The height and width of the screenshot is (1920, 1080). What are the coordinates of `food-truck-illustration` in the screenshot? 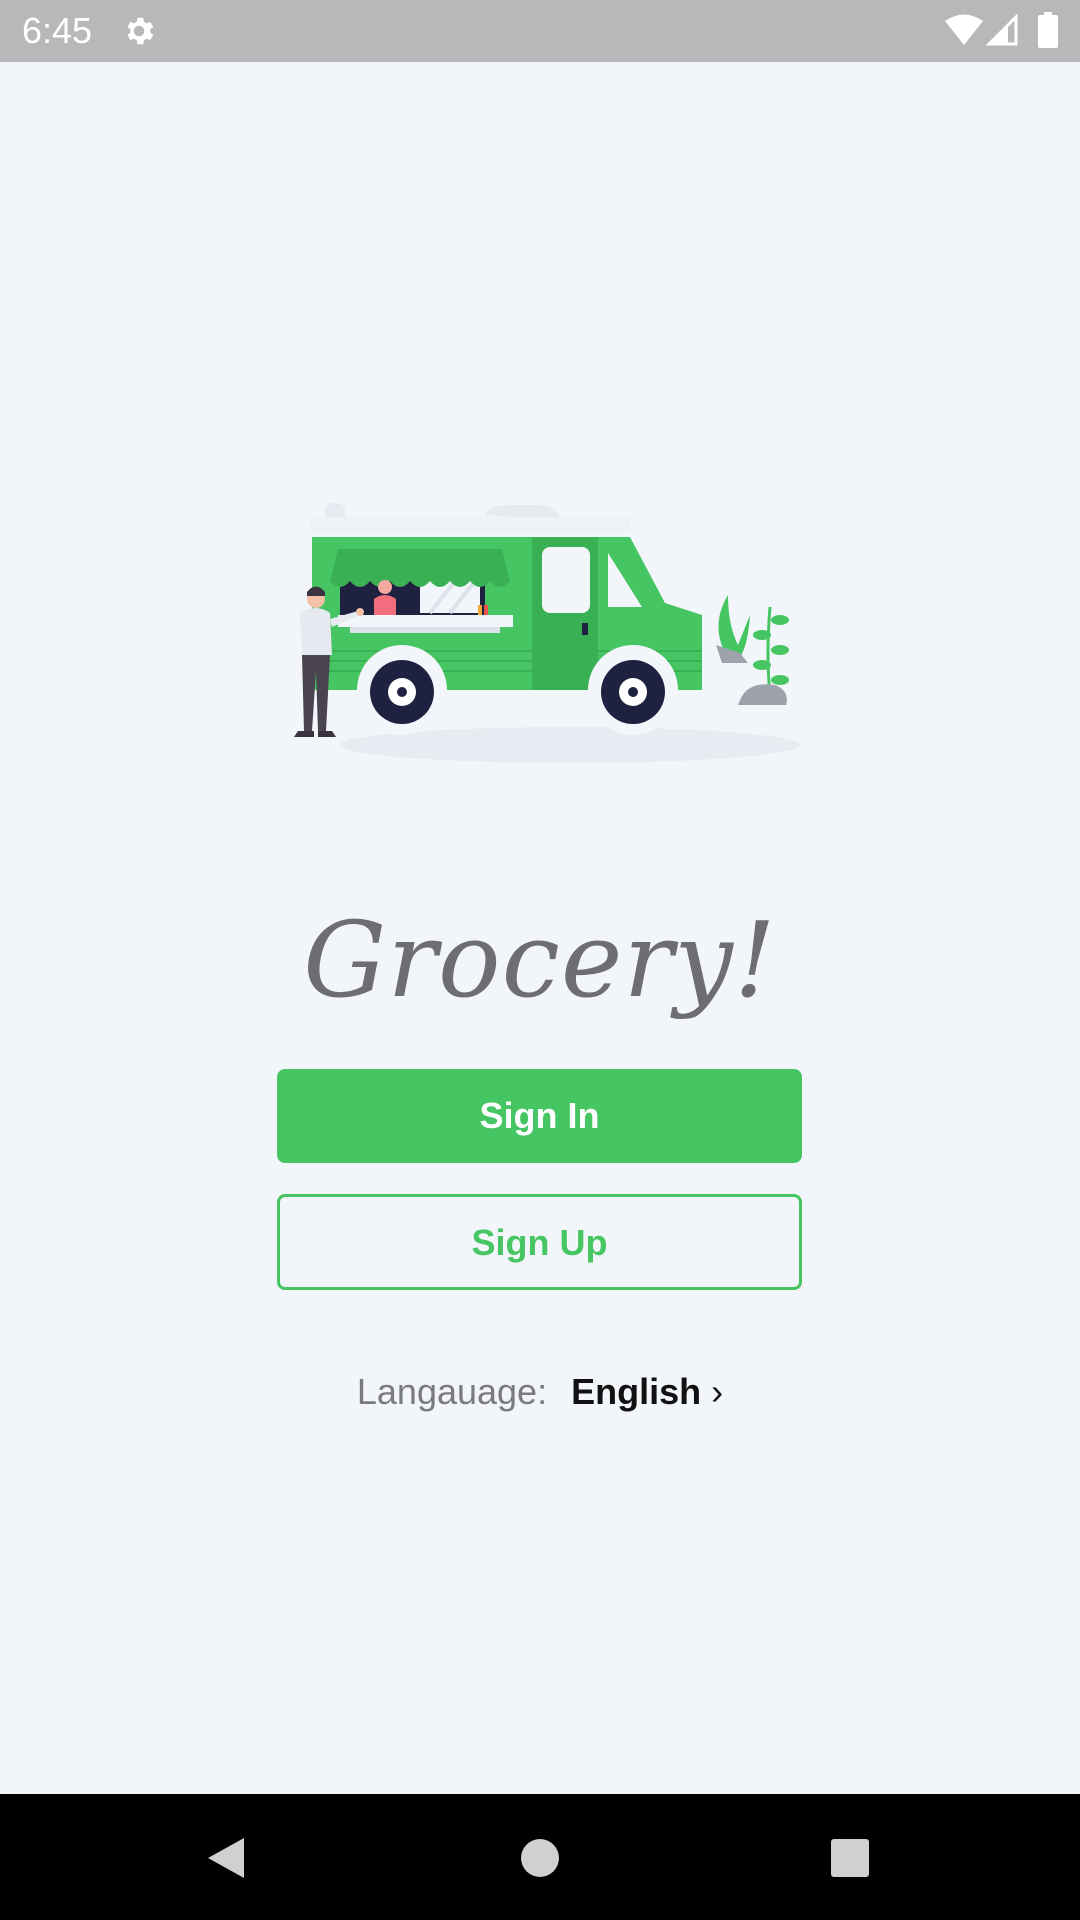 It's located at (547, 633).